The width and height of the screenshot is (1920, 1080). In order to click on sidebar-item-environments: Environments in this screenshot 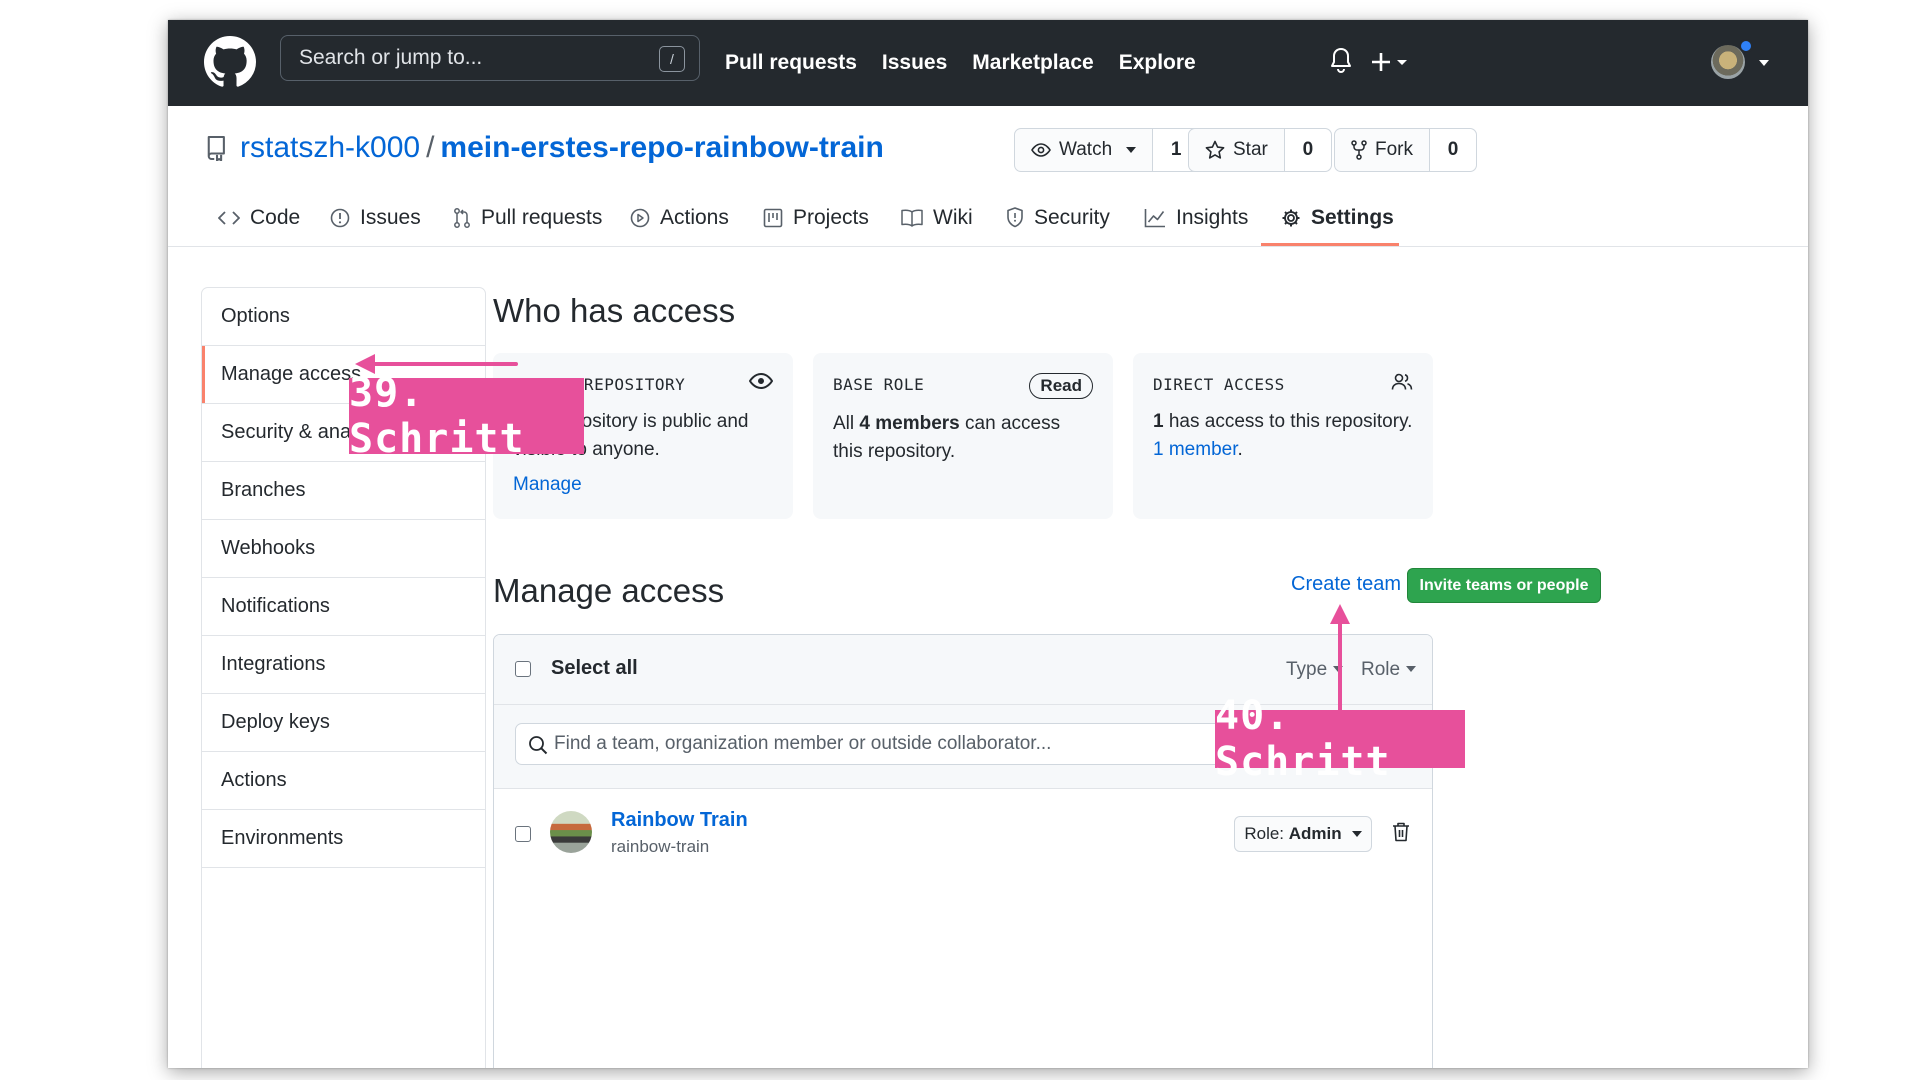, I will do `click(343, 839)`.